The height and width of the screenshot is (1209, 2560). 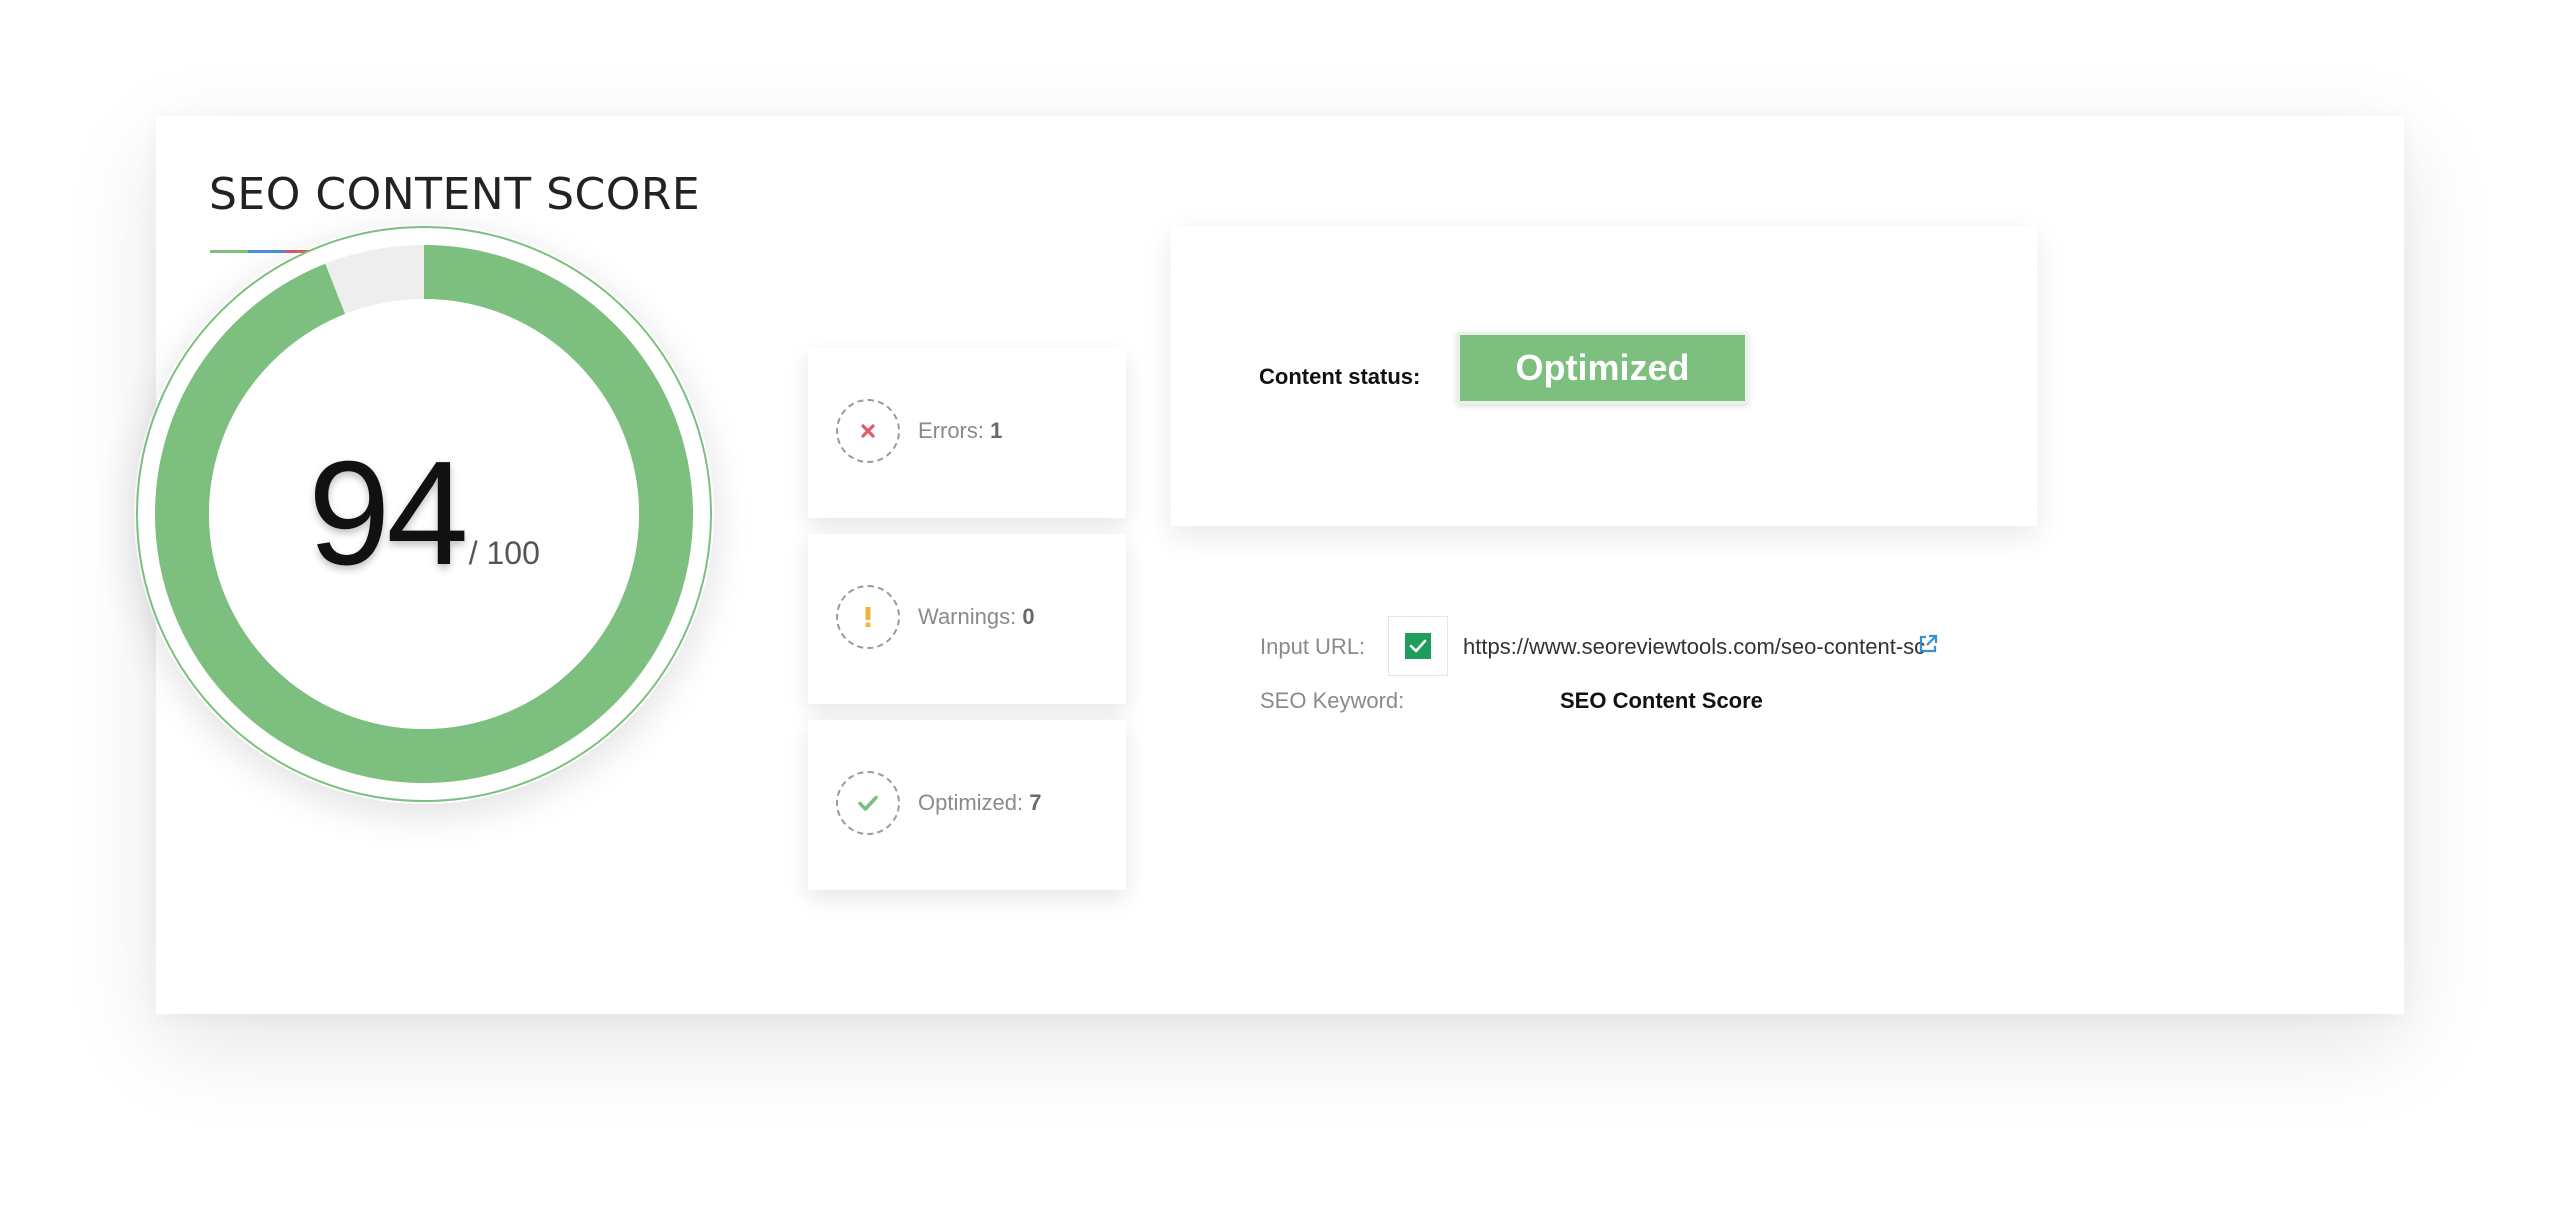 What do you see at coordinates (1928, 644) in the screenshot?
I see `external-link-icon` at bounding box center [1928, 644].